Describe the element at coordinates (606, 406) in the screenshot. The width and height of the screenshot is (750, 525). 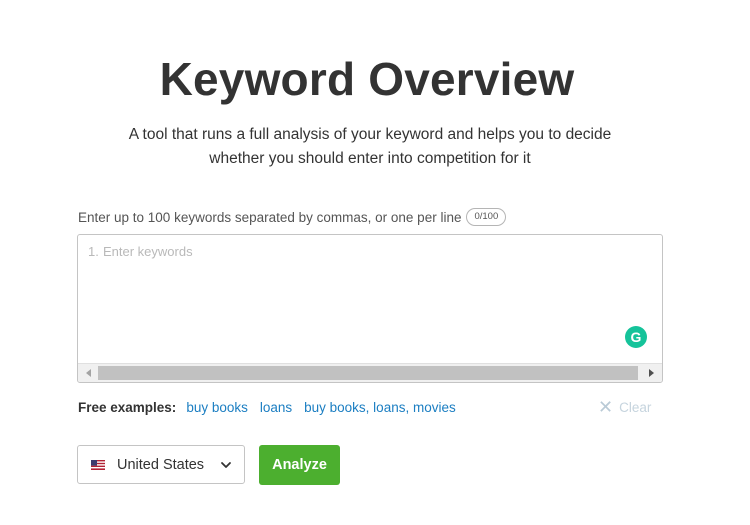
I see `close-icon: ✕` at that location.